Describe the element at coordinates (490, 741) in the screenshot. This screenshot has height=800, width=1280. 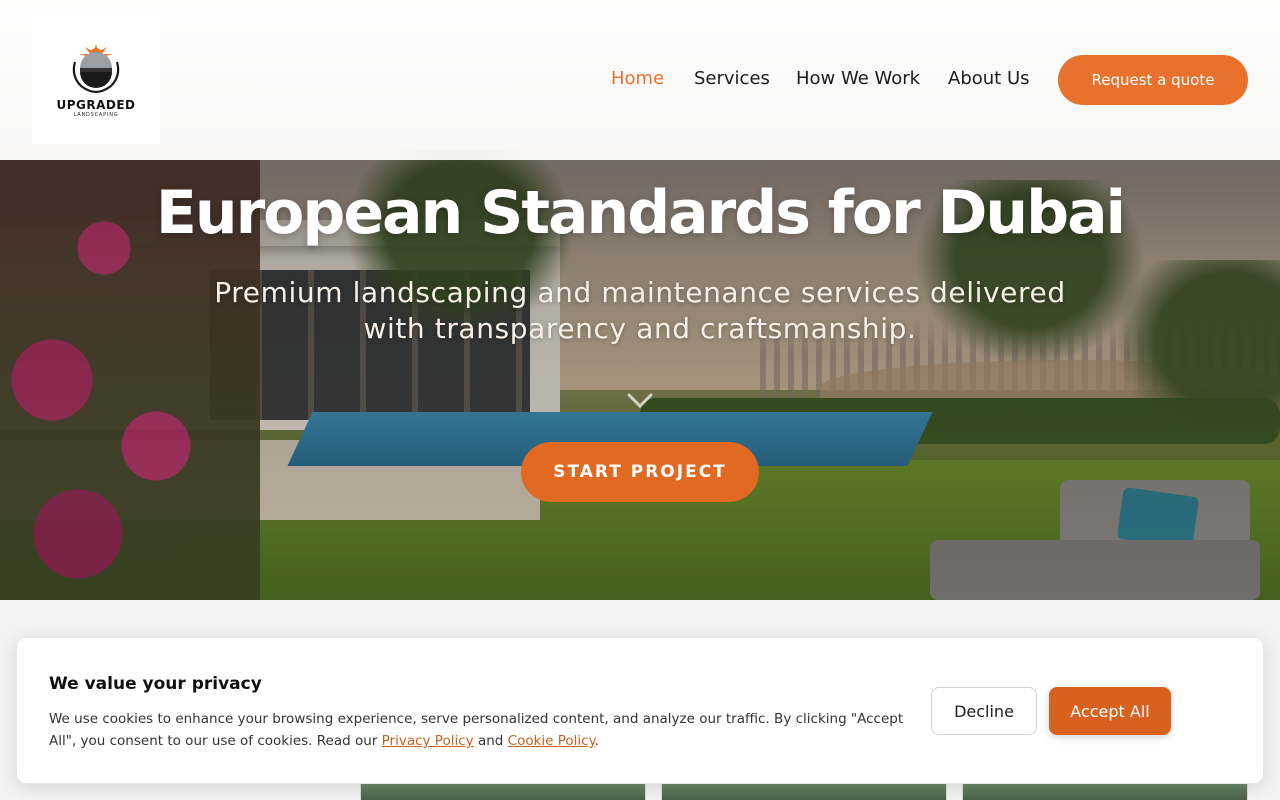
I see `cookie-text-and: and` at that location.